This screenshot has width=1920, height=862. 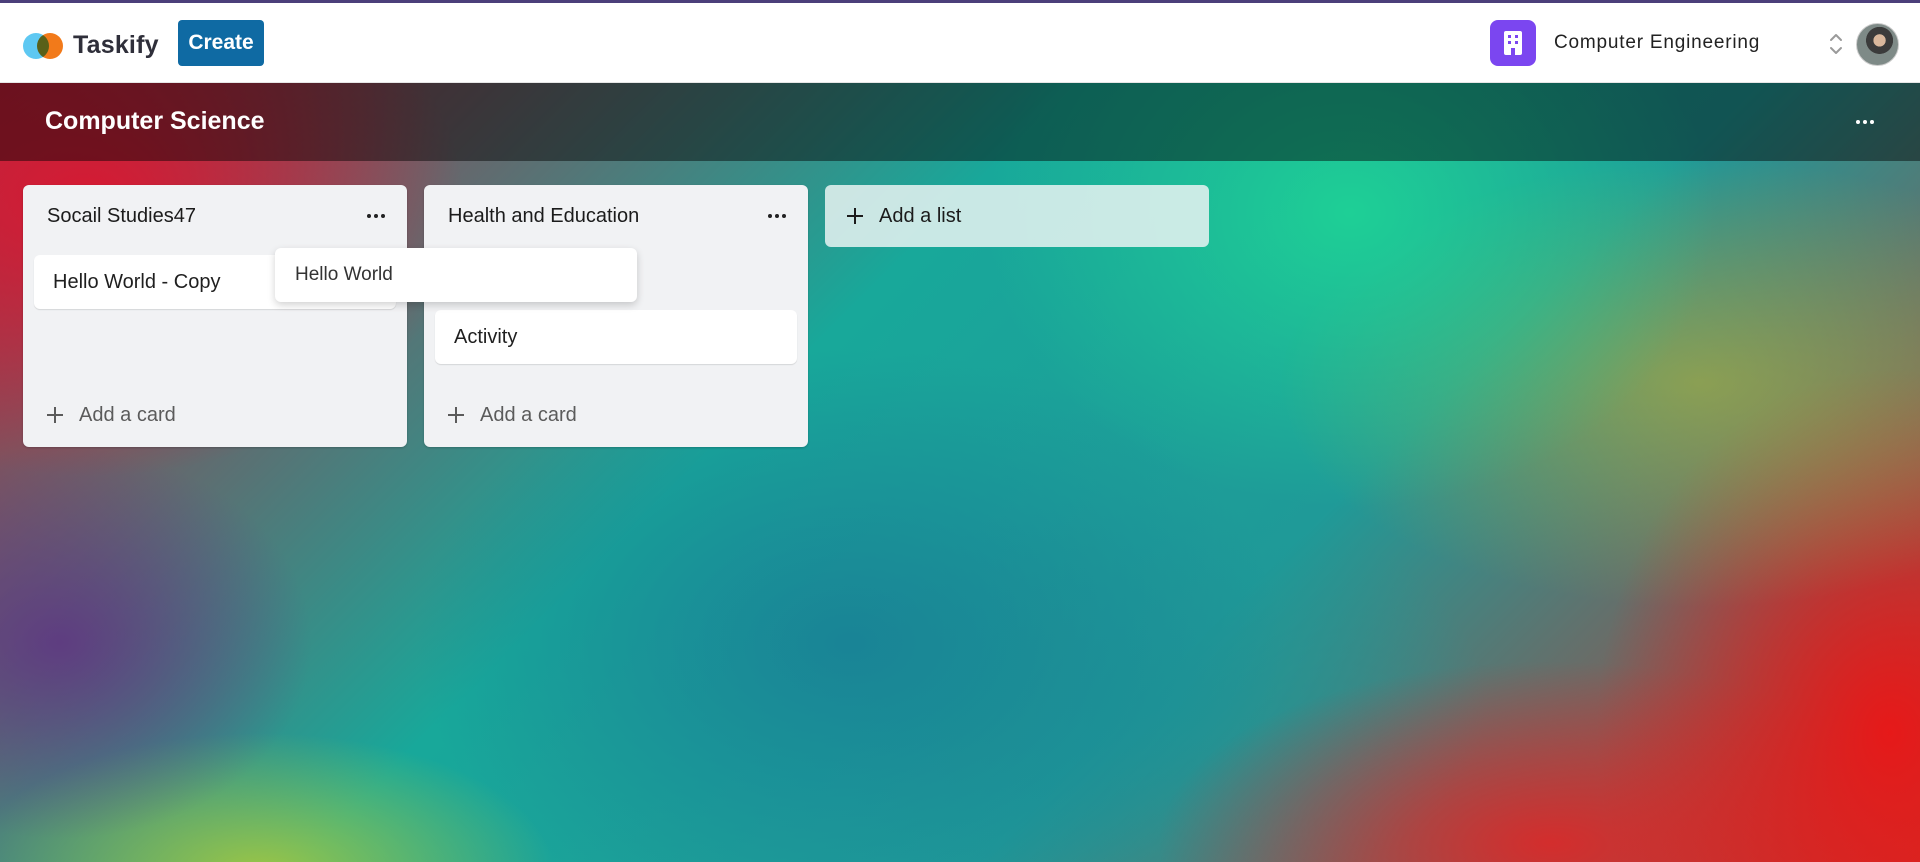 What do you see at coordinates (221, 43) in the screenshot?
I see `create-button: Create` at bounding box center [221, 43].